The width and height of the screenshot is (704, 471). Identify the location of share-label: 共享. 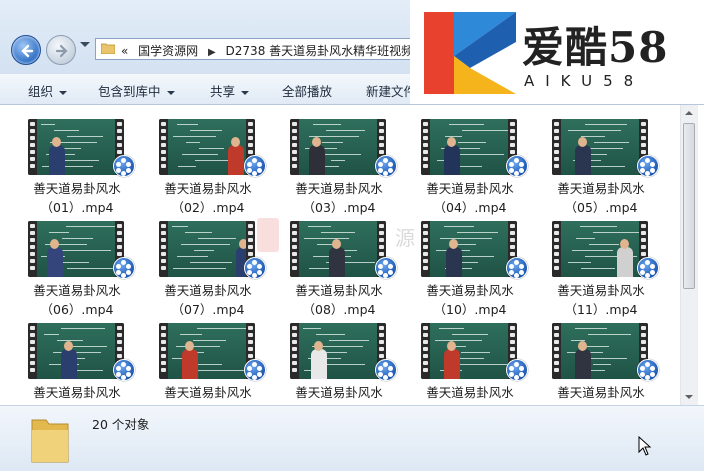
(223, 91).